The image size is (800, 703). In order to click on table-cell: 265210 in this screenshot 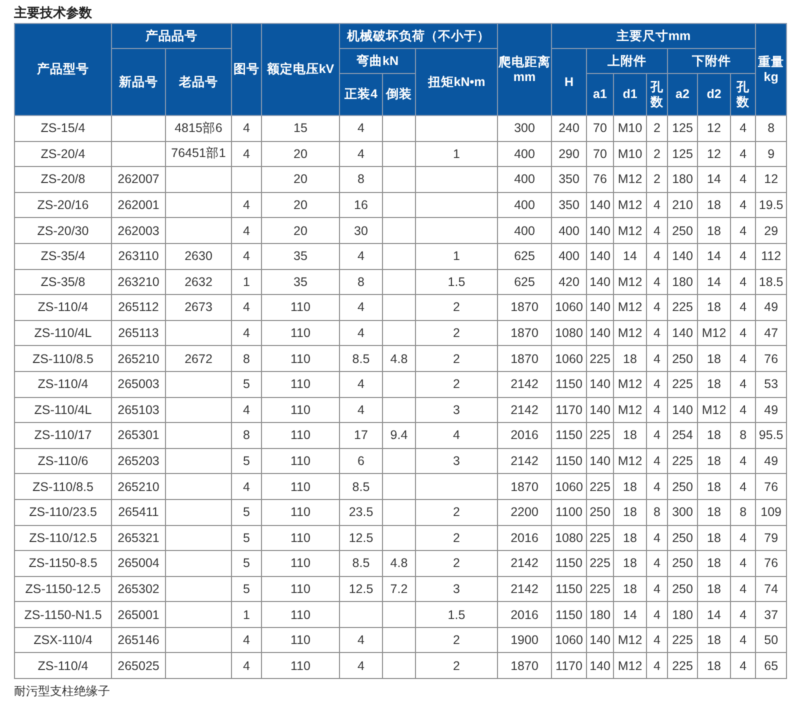, I will do `click(139, 359)`.